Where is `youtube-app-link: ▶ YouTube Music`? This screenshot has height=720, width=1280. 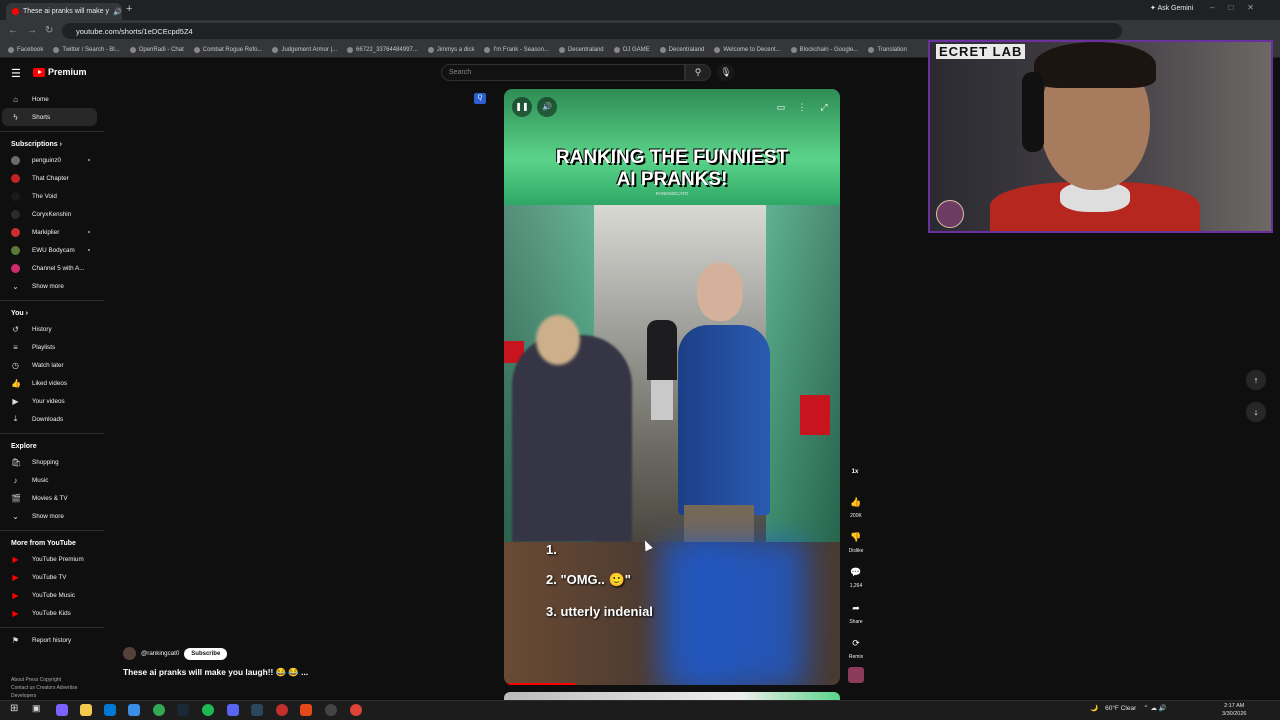 youtube-app-link: ▶ YouTube Music is located at coordinates (52, 595).